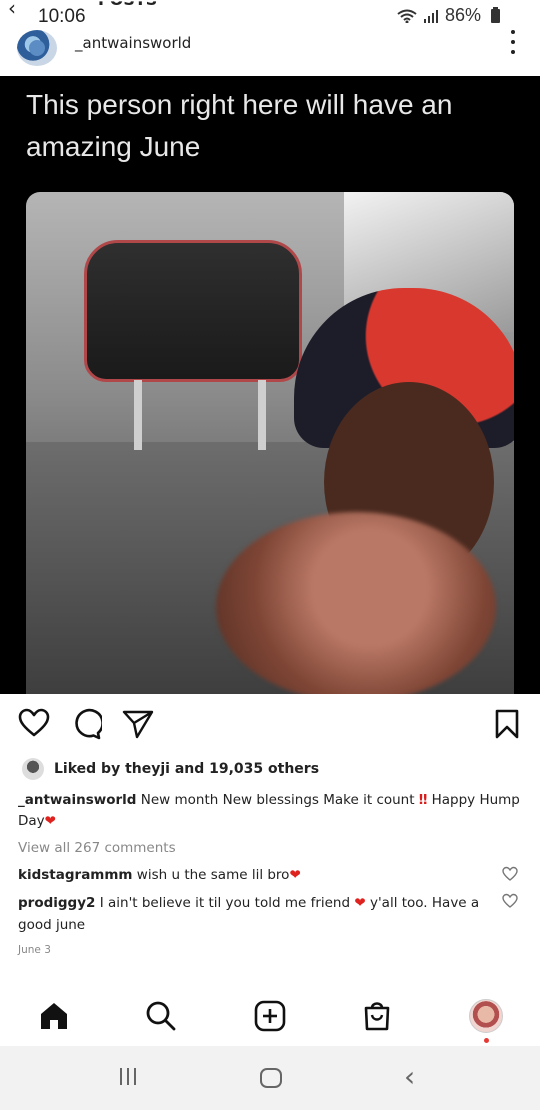 The image size is (540, 1110). Describe the element at coordinates (34, 723) in the screenshot. I see `heart-icon` at that location.